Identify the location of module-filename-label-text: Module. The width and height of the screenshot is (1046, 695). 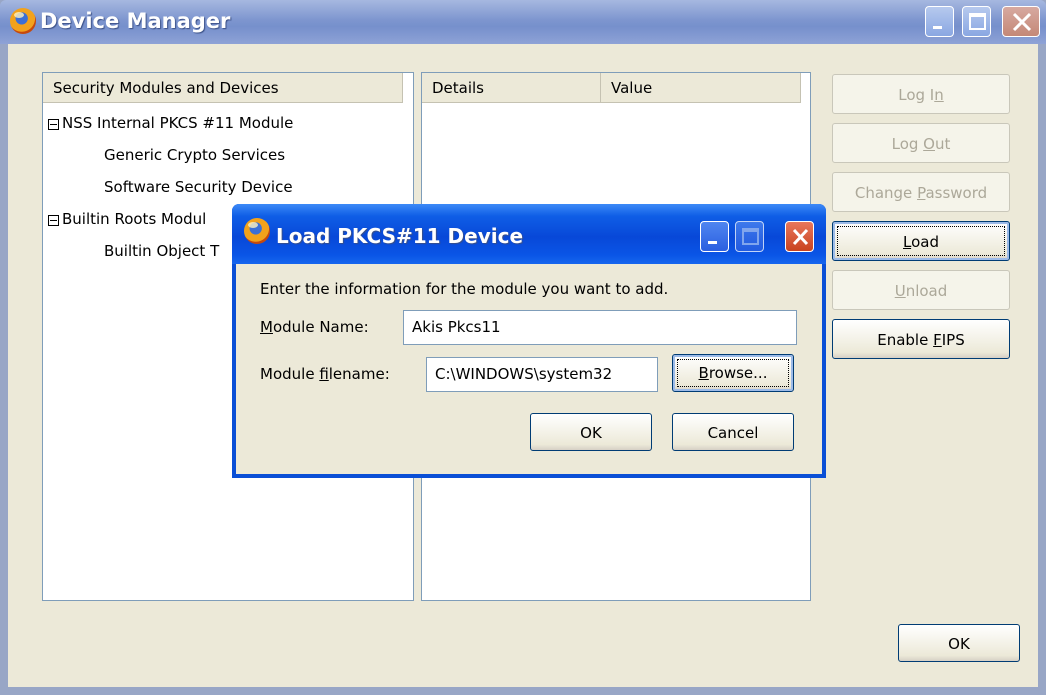
(290, 374).